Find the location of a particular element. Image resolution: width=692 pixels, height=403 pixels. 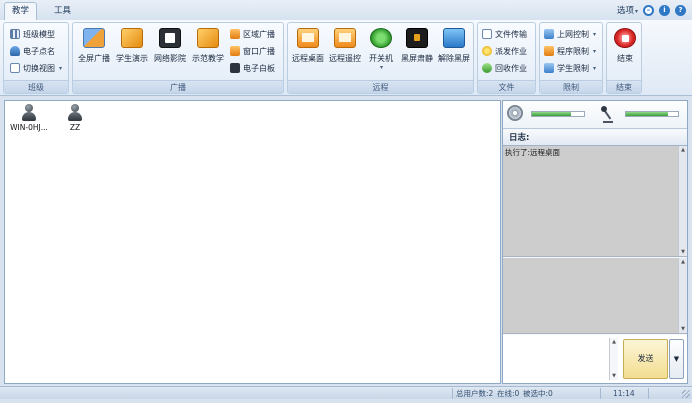

help-icon: ? is located at coordinates (680, 10).